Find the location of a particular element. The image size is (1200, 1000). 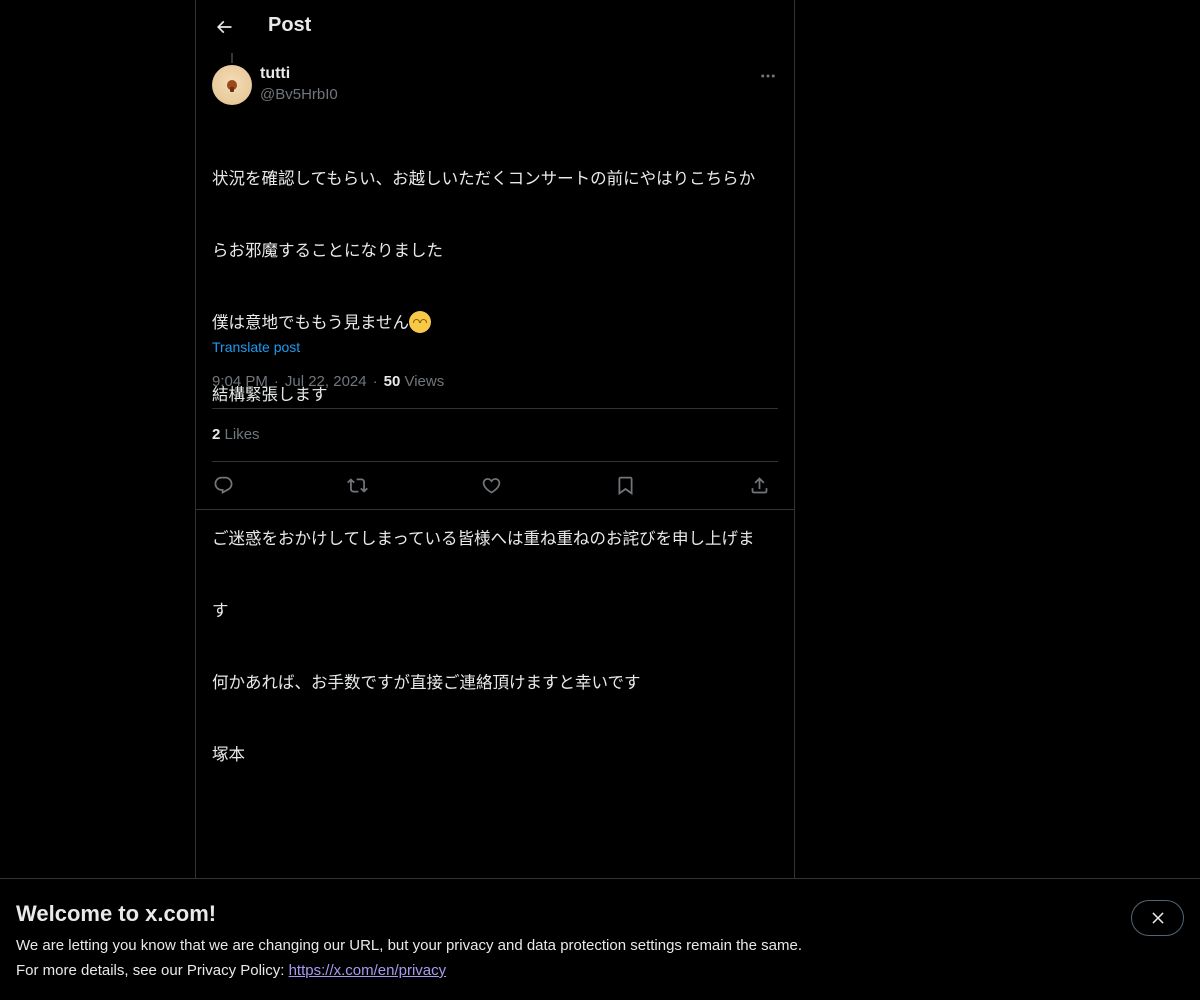

avatar-image is located at coordinates (232, 86).